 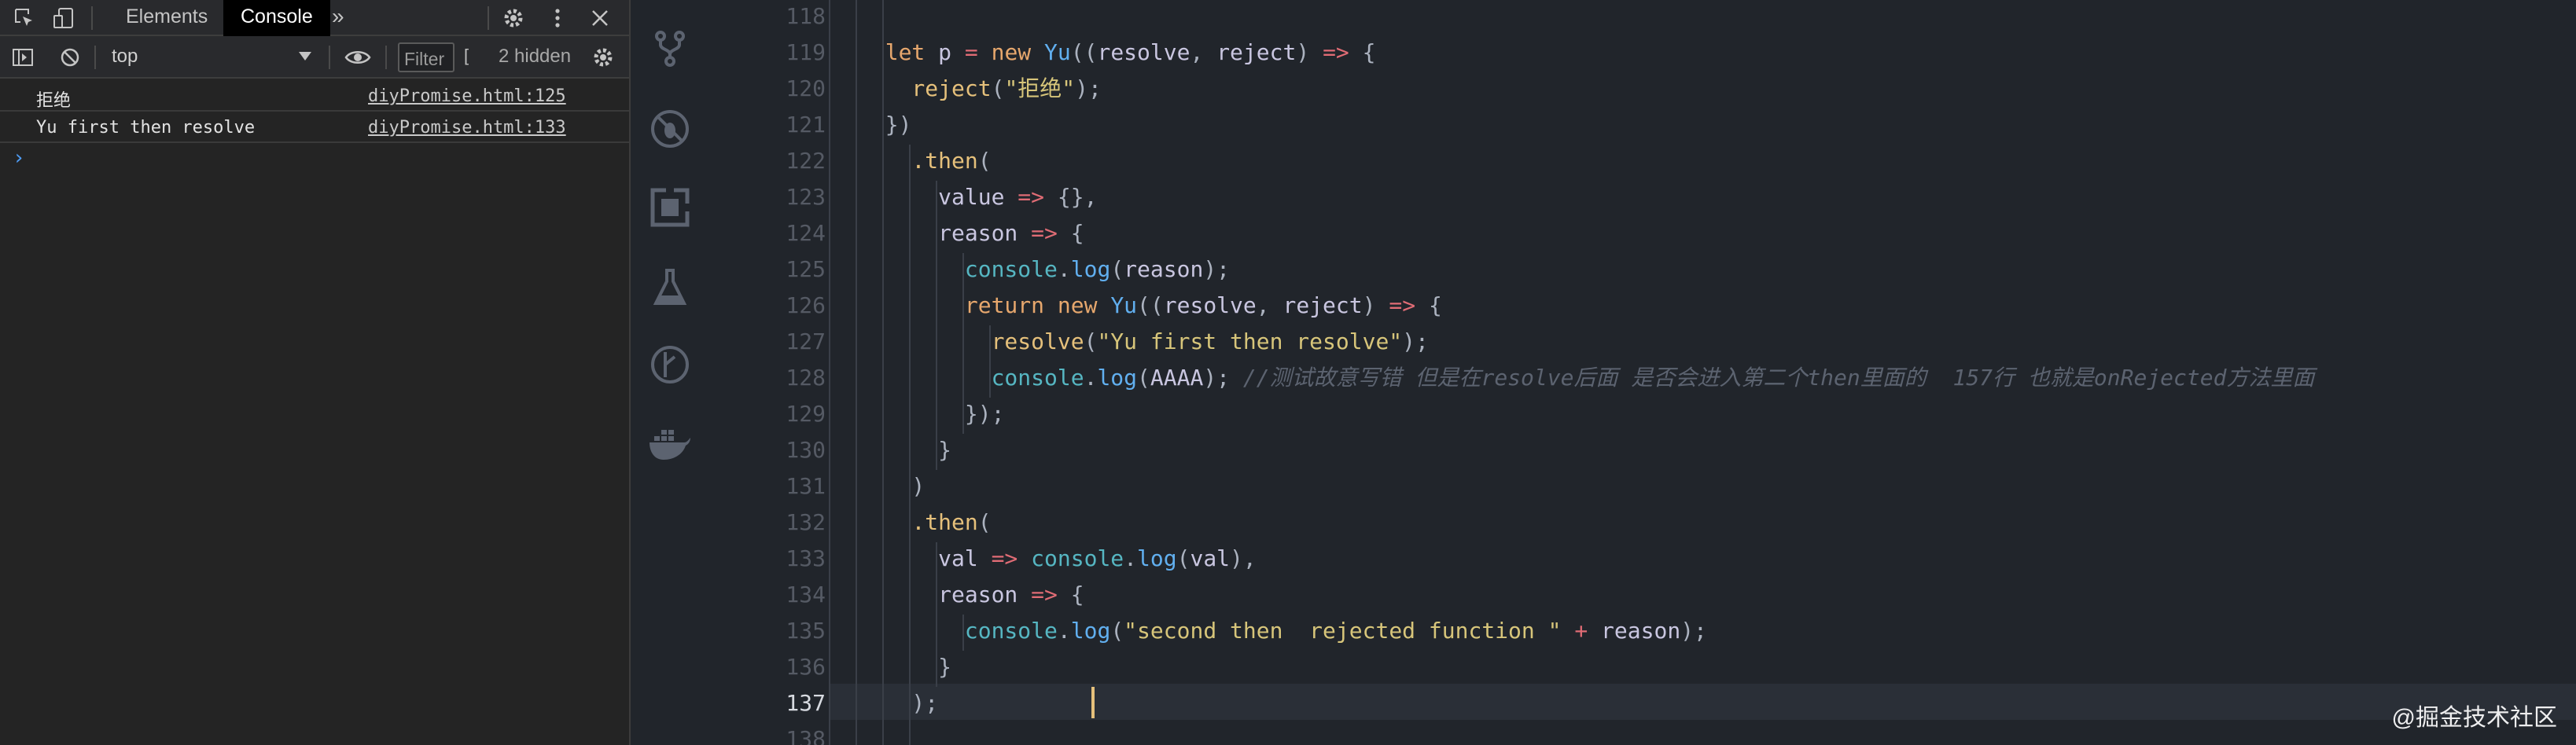 I want to click on code-token: resolve, so click(x=1210, y=305).